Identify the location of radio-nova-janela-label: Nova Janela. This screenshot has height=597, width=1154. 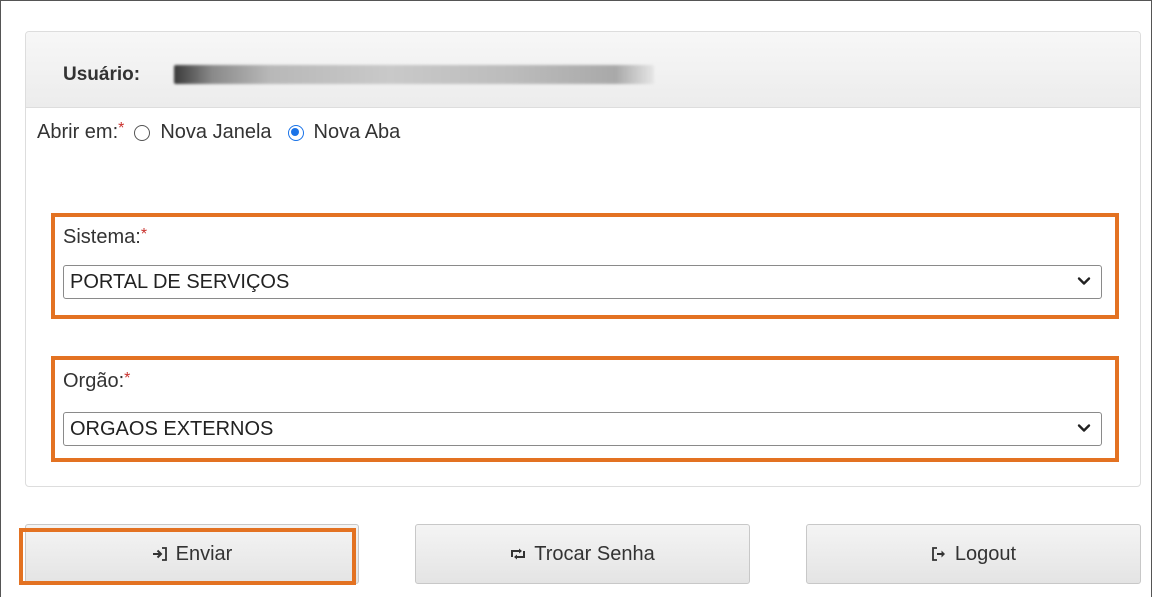
(215, 132).